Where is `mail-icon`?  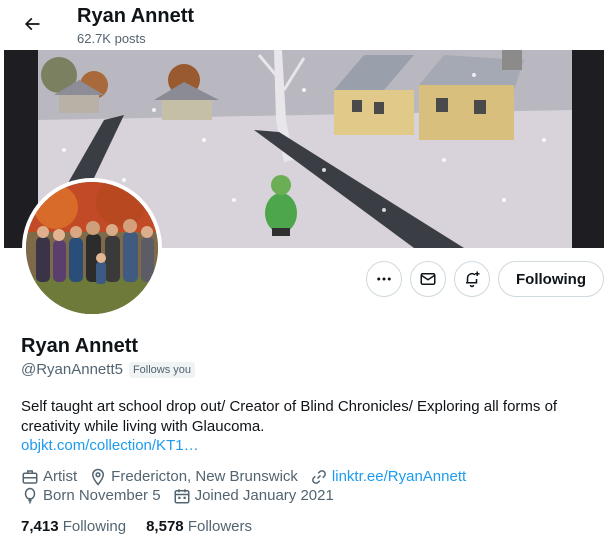 mail-icon is located at coordinates (428, 279).